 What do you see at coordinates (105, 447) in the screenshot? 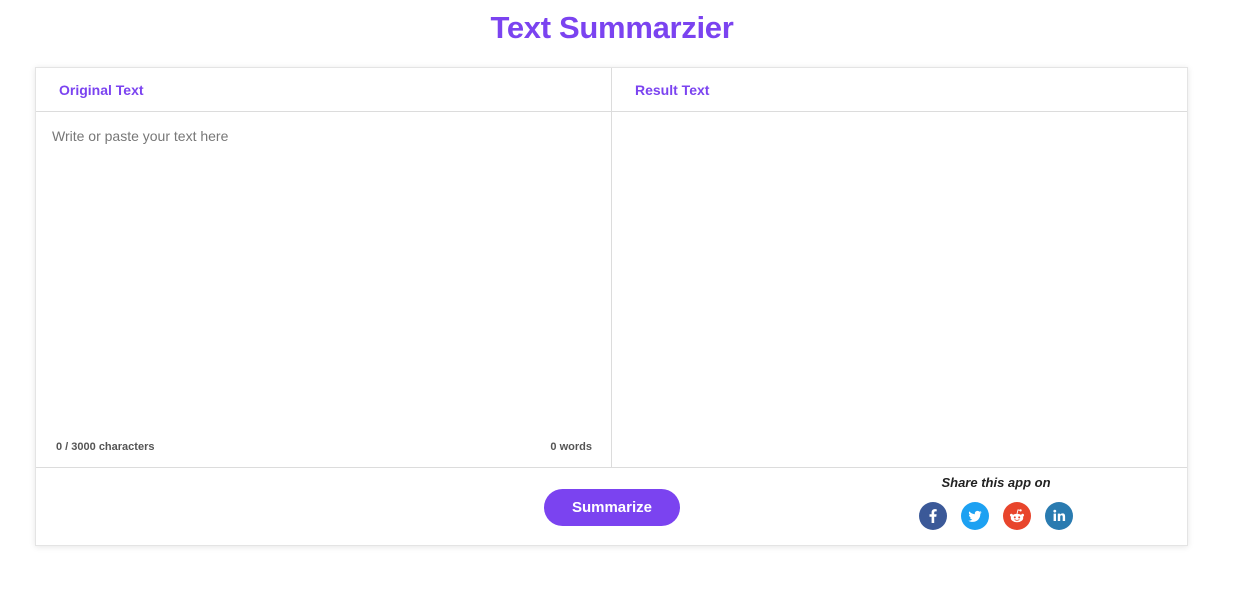
I see `character-count: 0 / 3000 characters` at bounding box center [105, 447].